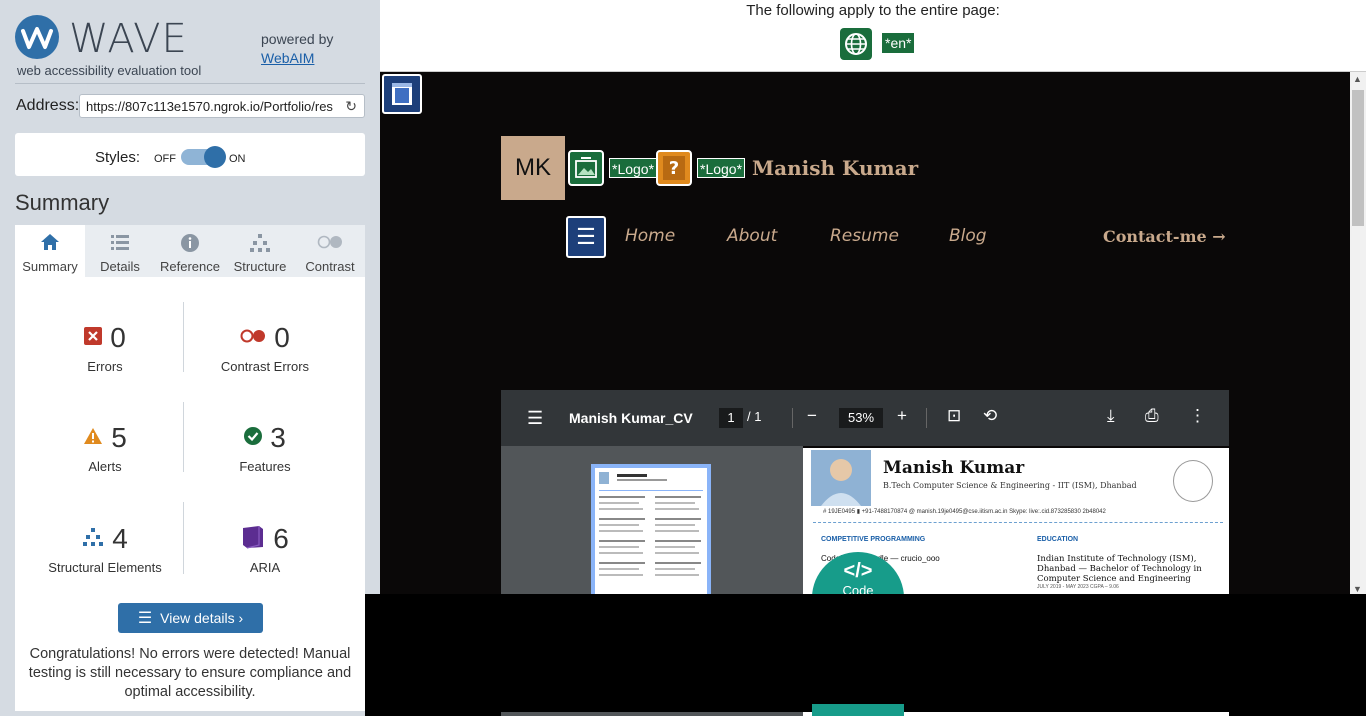 The height and width of the screenshot is (716, 1366). Describe the element at coordinates (651, 530) in the screenshot. I see `page-thumbnail` at that location.